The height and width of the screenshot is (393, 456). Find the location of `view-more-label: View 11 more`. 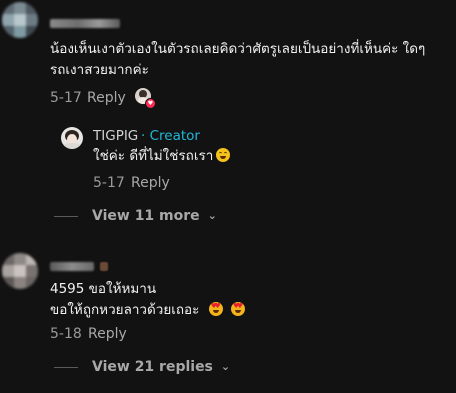

view-more-label: View 11 more is located at coordinates (146, 216).